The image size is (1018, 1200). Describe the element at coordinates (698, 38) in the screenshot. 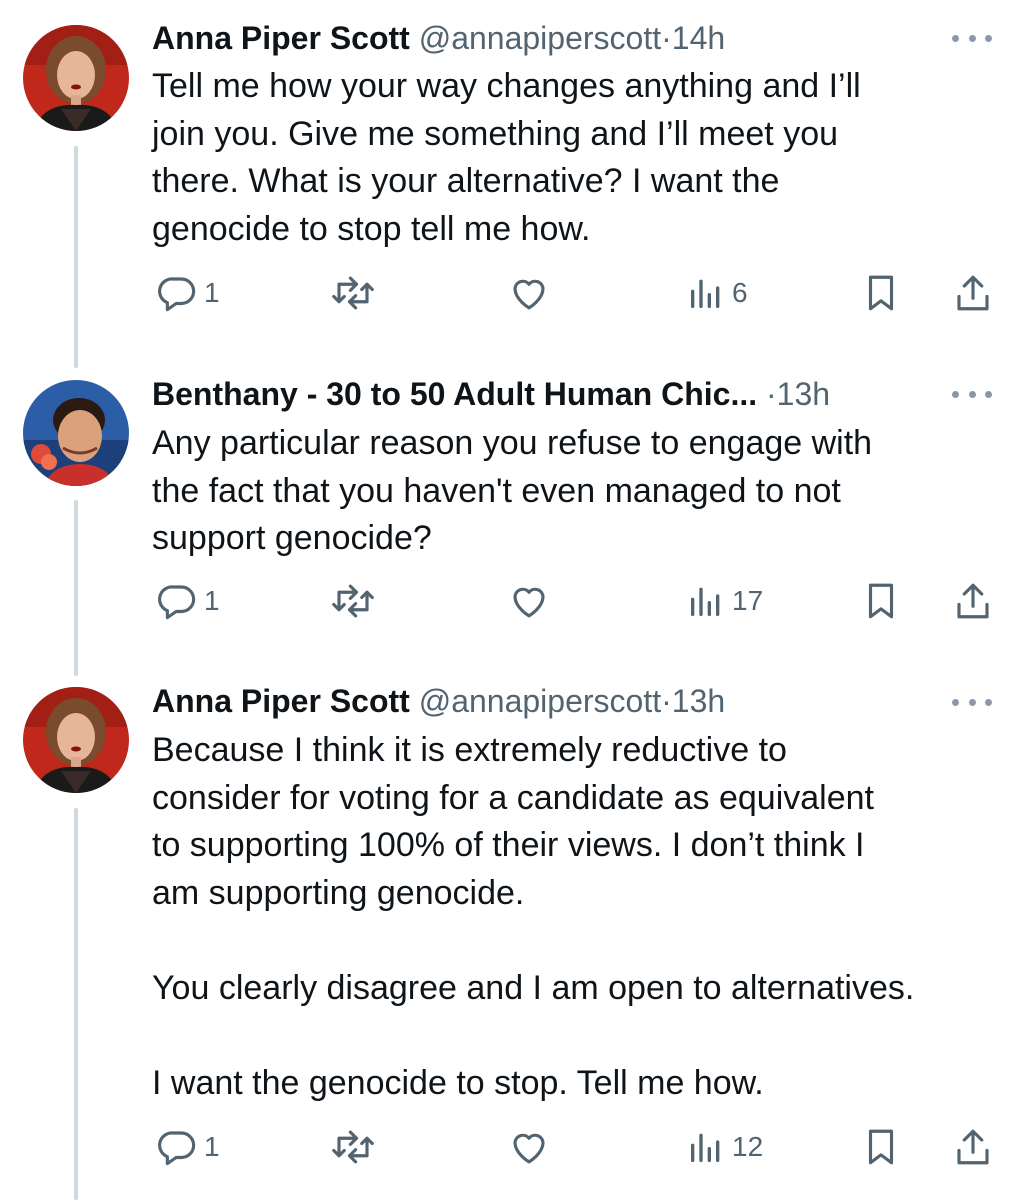

I see `timestamp: 14h` at that location.